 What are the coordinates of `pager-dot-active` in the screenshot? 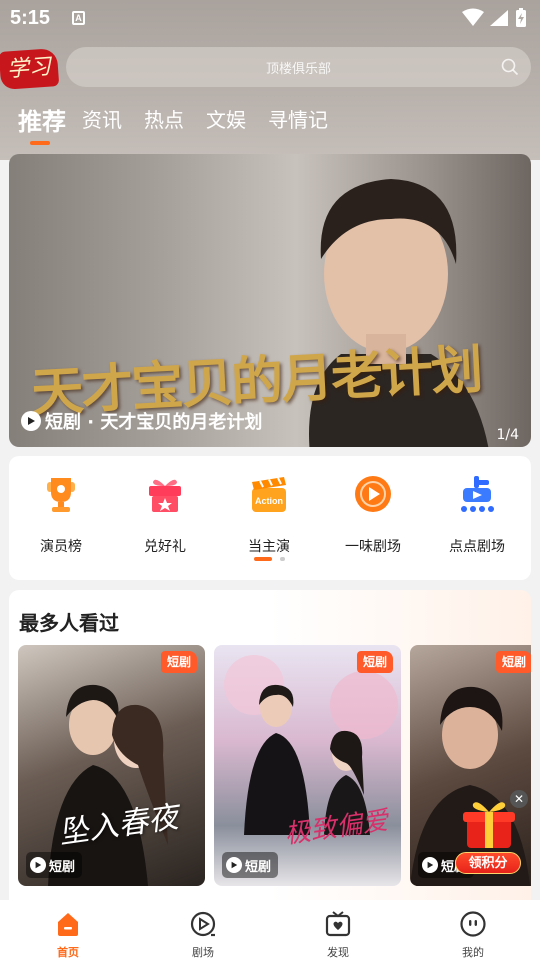 It's located at (263, 559).